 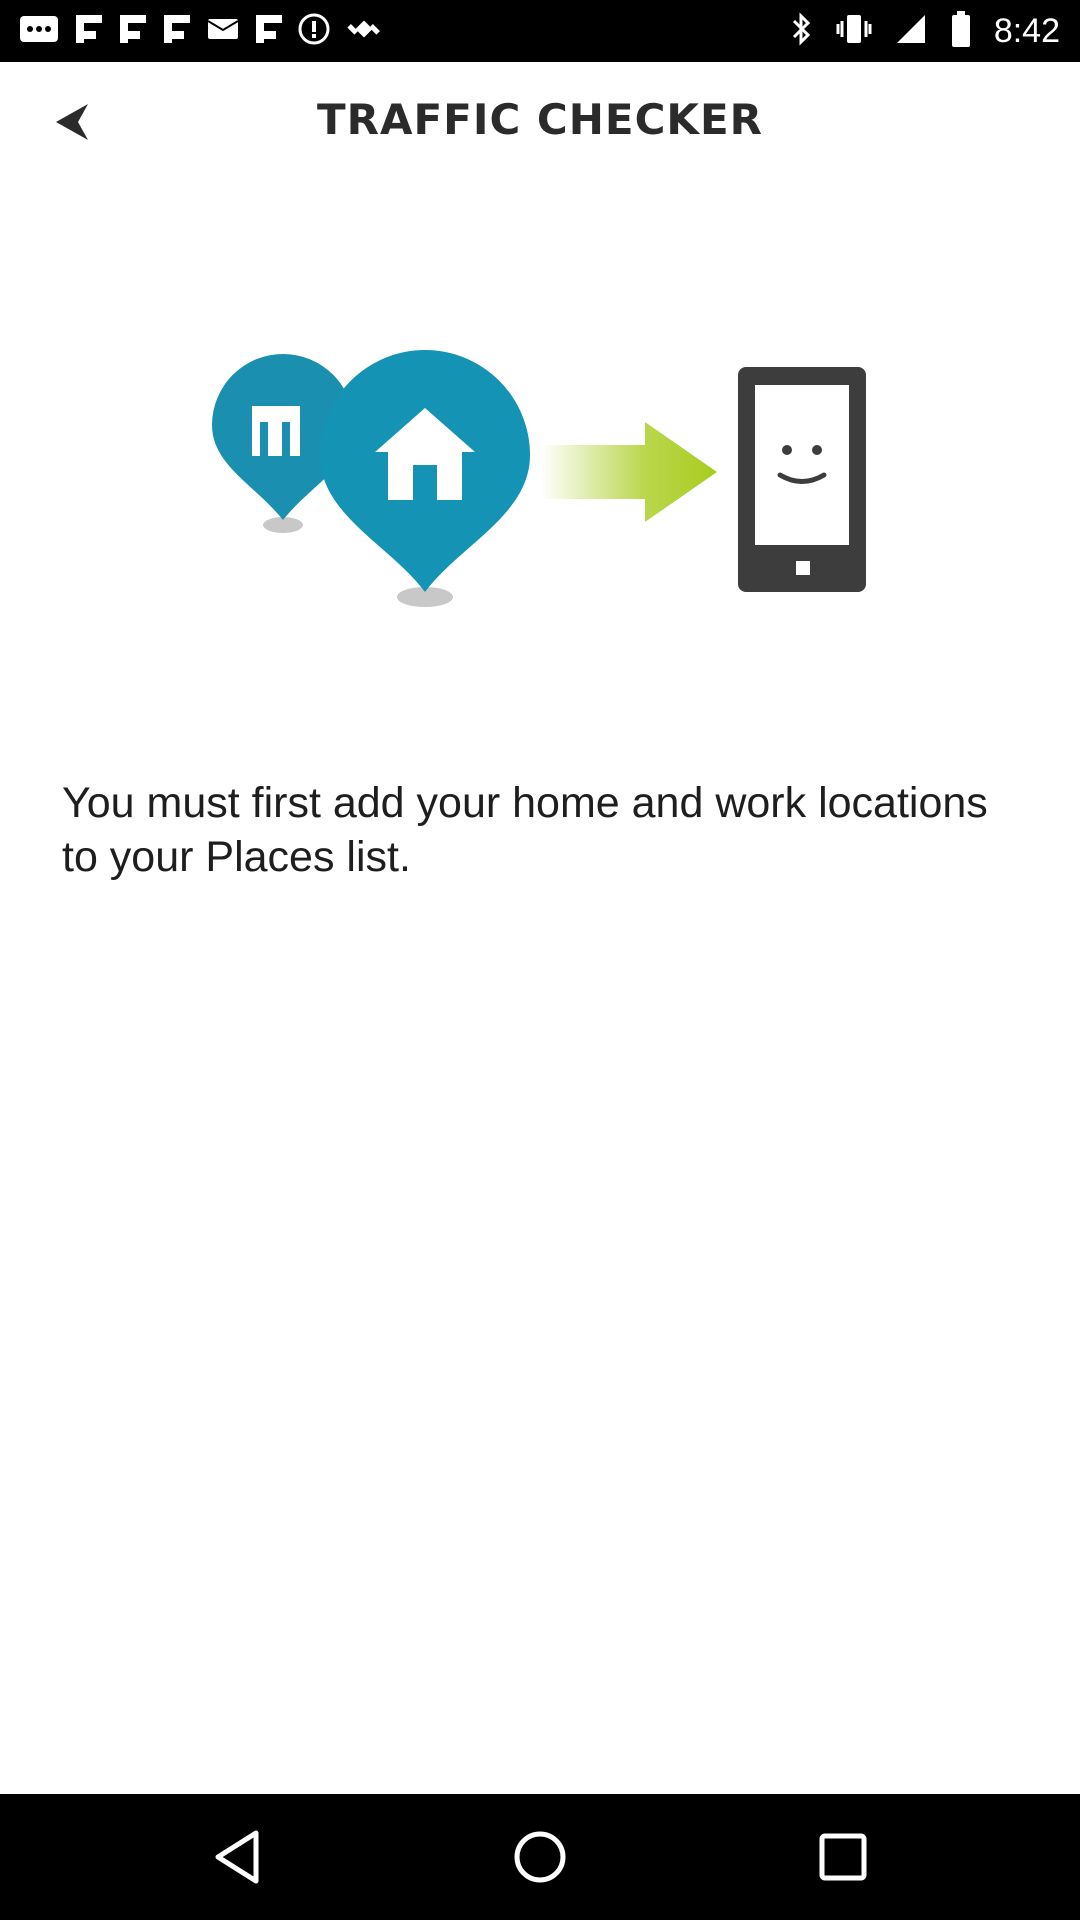 I want to click on mail-icon, so click(x=223, y=31).